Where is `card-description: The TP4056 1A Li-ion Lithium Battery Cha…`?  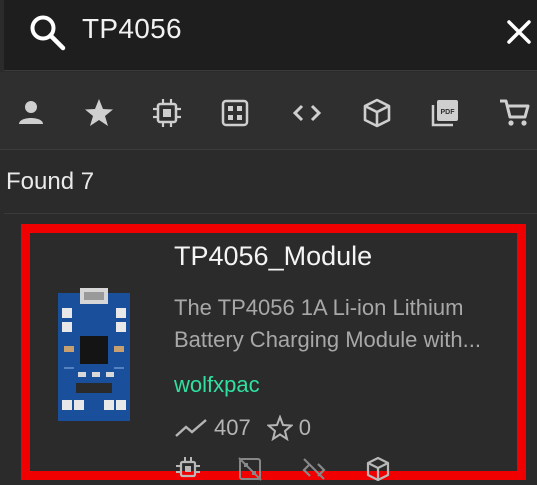
card-description: The TP4056 1A Li-ion Lithium Battery Cha… is located at coordinates (346, 324).